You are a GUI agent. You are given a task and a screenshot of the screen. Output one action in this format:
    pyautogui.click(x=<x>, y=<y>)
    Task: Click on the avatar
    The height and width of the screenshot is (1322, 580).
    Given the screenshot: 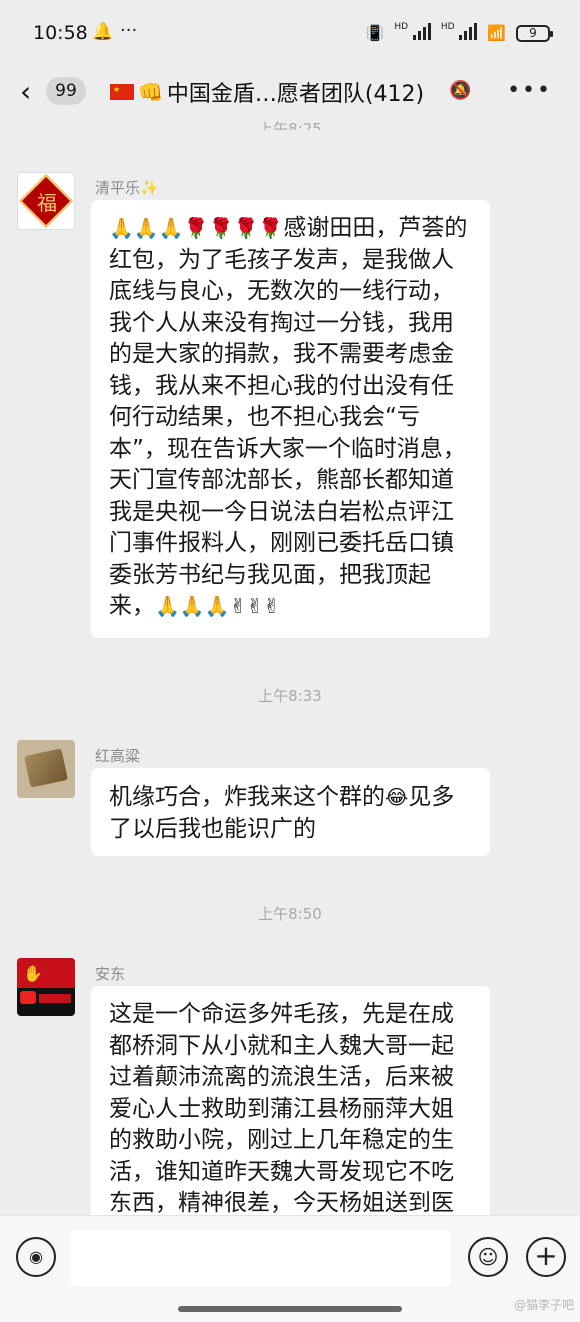 What is the action you would take?
    pyautogui.click(x=46, y=769)
    